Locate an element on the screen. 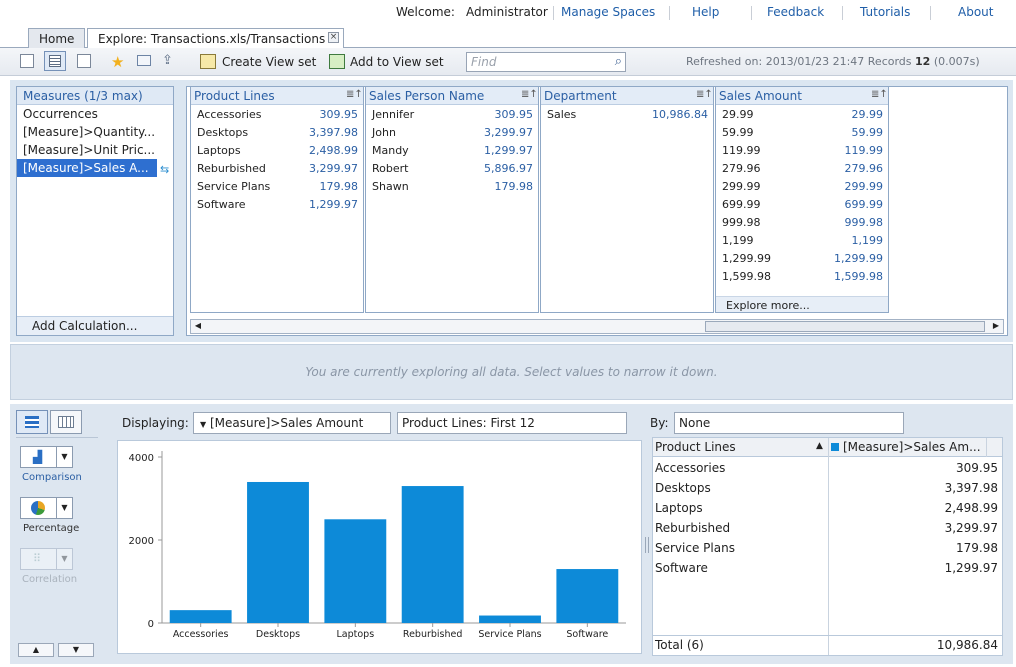 Image resolution: width=1016 pixels, height=667 pixels. facet-row: 699.99 699.99 is located at coordinates (802, 204).